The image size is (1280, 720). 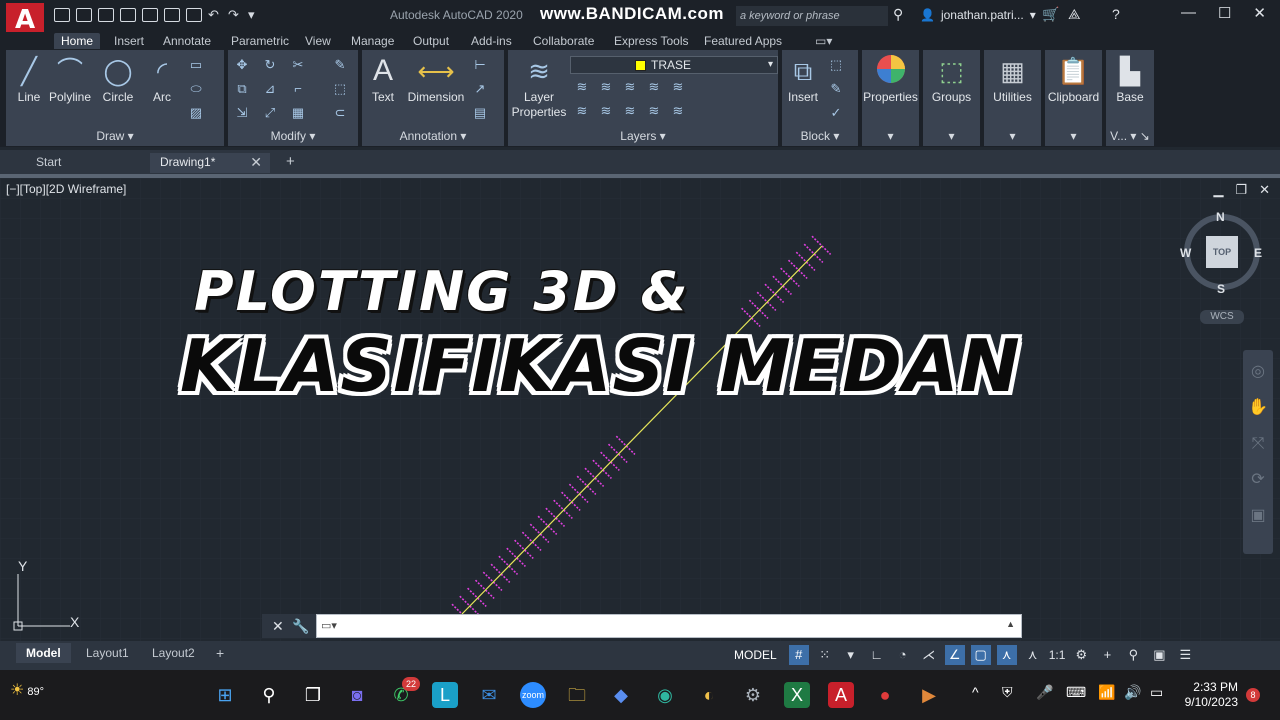 I want to click on layer-dropdown: TRASE ▾, so click(x=674, y=65).